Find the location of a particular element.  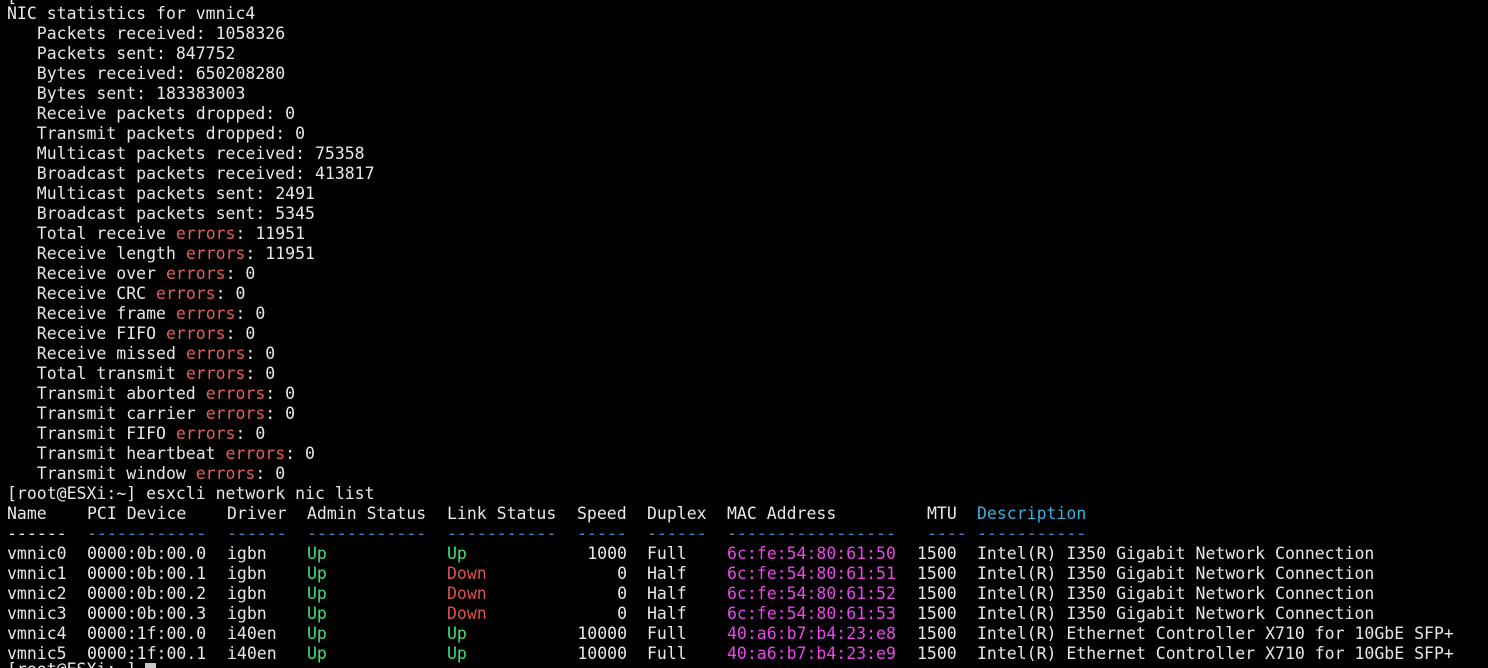

command-prompt-line: [root@ESXi:~] esxcli network nic list is located at coordinates (191, 493).